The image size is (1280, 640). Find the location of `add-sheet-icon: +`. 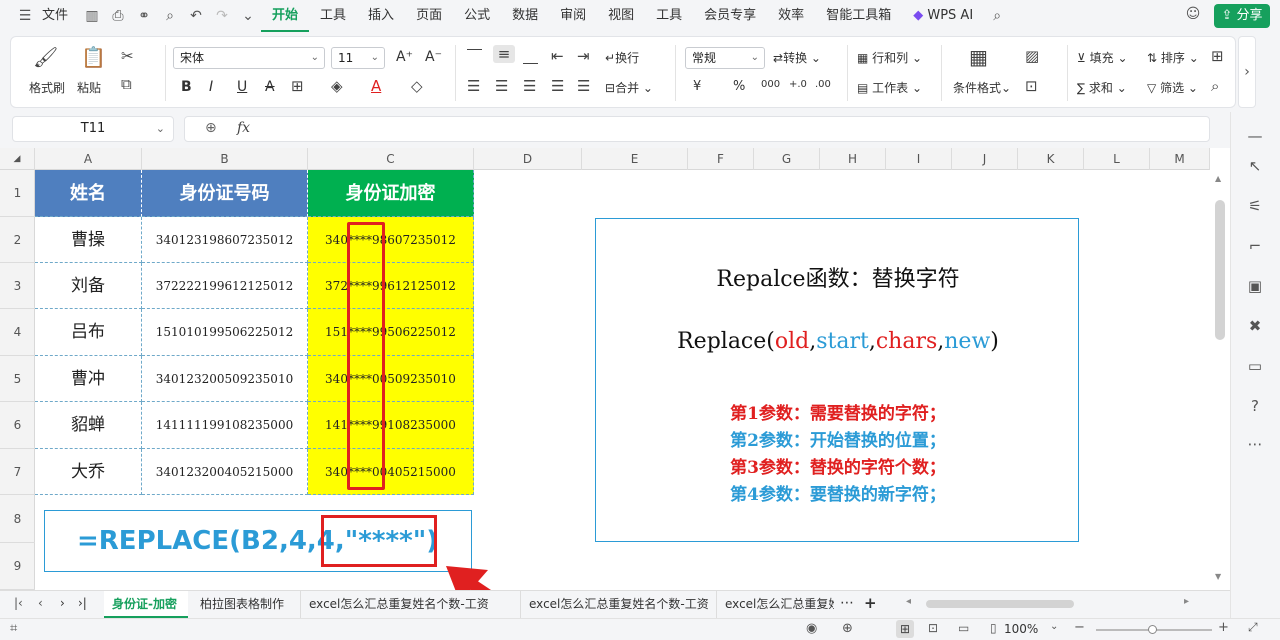

add-sheet-icon: + is located at coordinates (870, 603).